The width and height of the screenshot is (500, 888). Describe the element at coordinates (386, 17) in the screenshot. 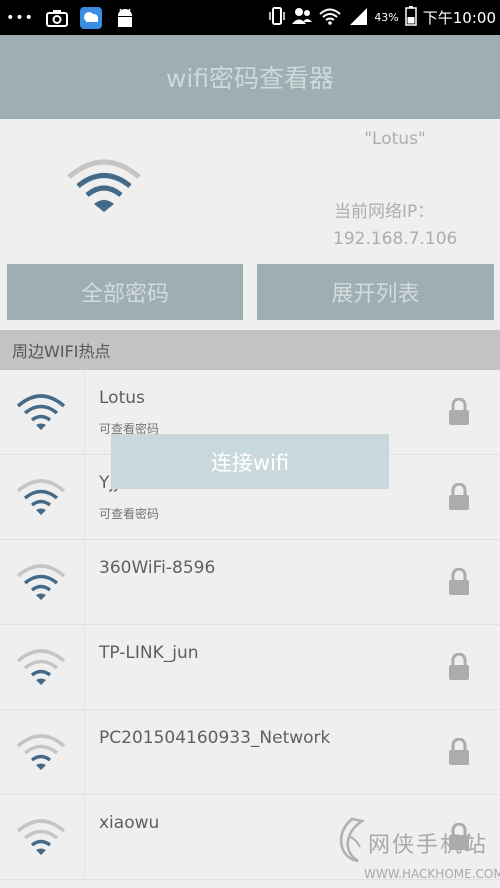

I see `battery-percent: 43%` at that location.